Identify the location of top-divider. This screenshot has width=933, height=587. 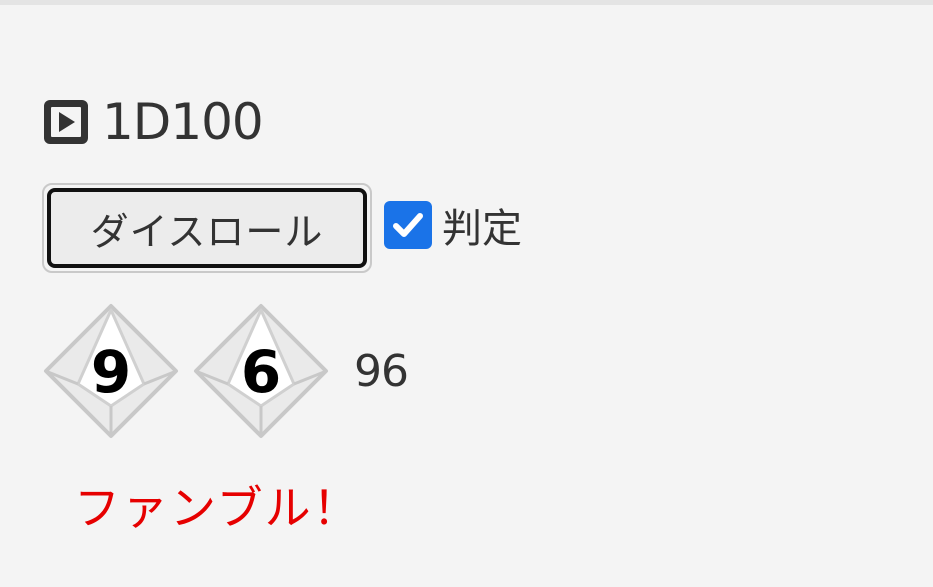
(466, 2).